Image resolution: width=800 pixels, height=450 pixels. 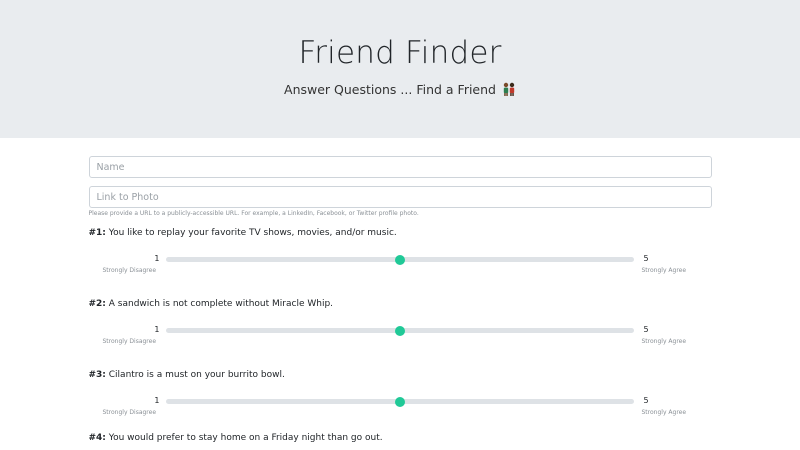 What do you see at coordinates (195, 375) in the screenshot?
I see `question-label: Cilantro is a must on your burrito bowl.` at bounding box center [195, 375].